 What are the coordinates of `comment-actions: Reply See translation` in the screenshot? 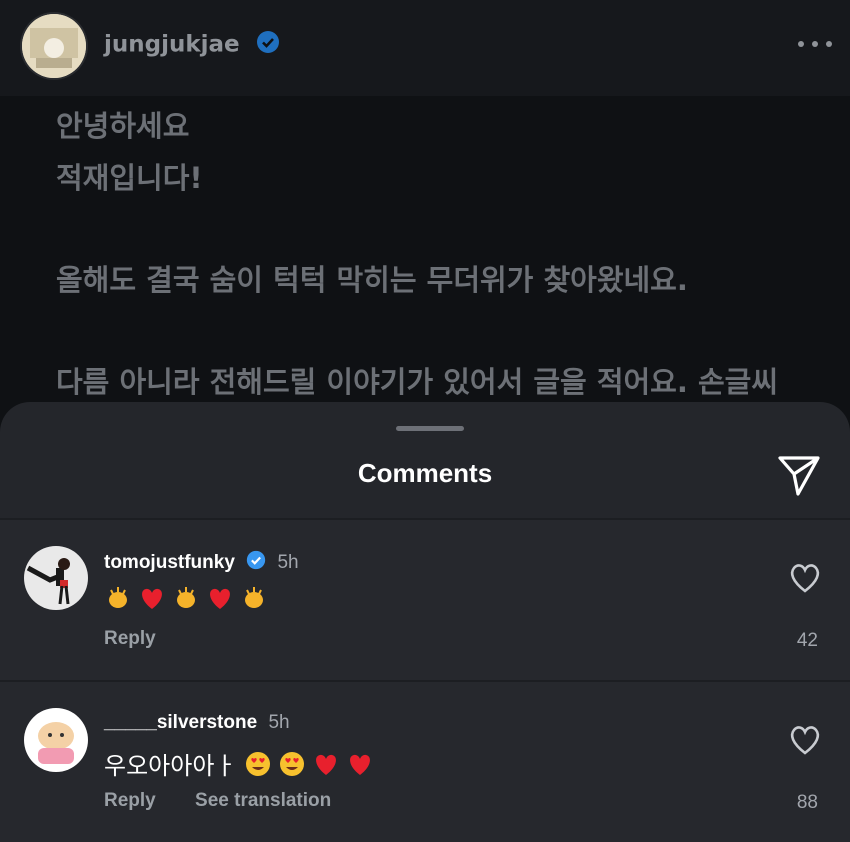 It's located at (234, 801).